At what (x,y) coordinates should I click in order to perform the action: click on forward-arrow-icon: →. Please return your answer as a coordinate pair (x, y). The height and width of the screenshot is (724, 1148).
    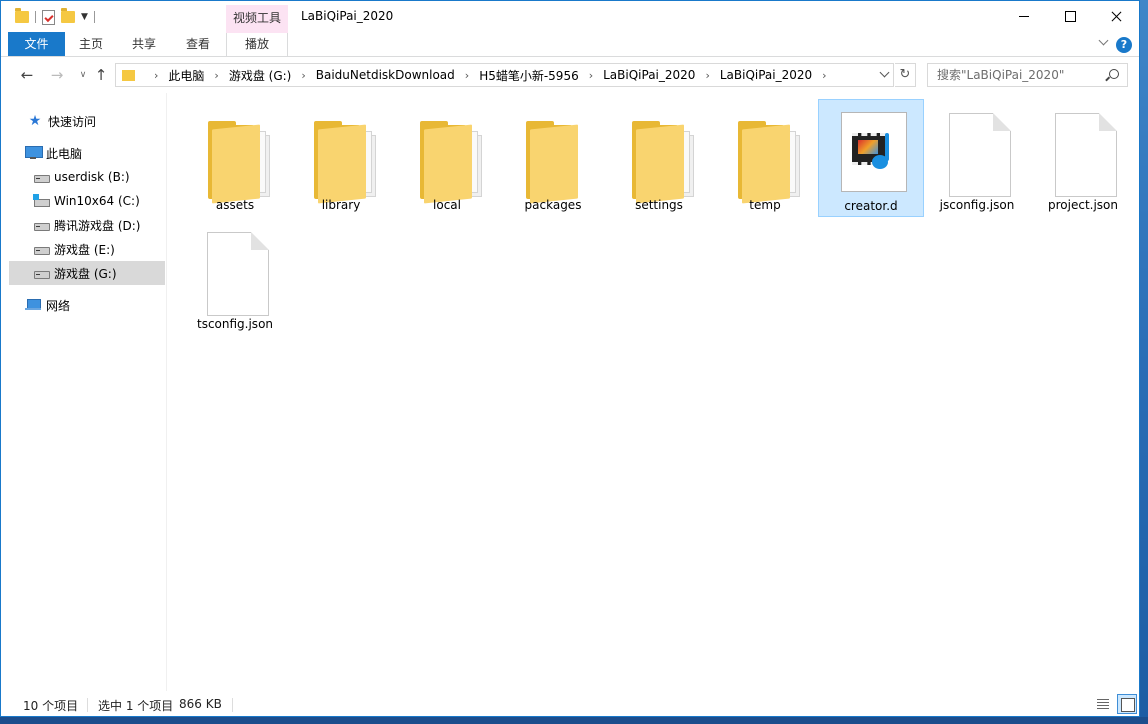
    Looking at the image, I should click on (57, 75).